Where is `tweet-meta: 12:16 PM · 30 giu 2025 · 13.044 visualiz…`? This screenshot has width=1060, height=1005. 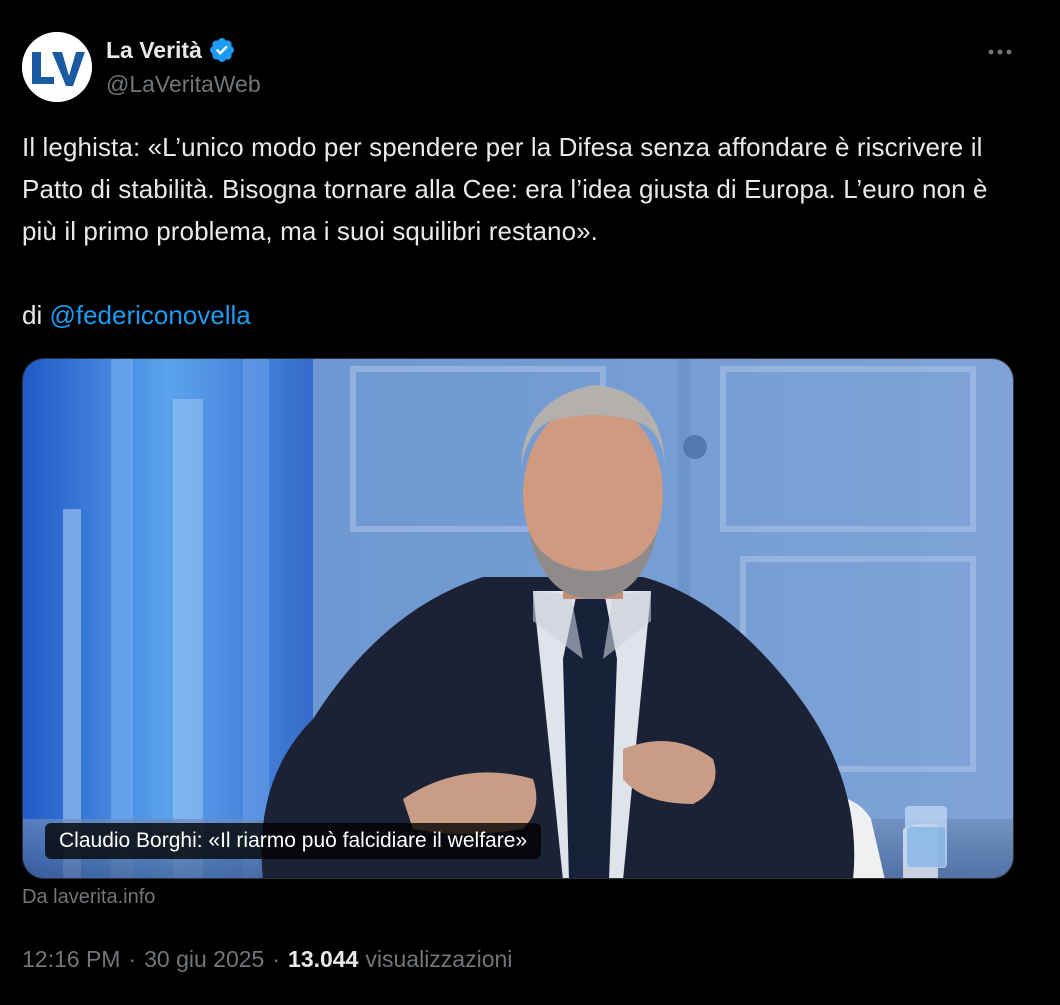
tweet-meta: 12:16 PM · 30 giu 2025 · 13.044 visualiz… is located at coordinates (267, 959).